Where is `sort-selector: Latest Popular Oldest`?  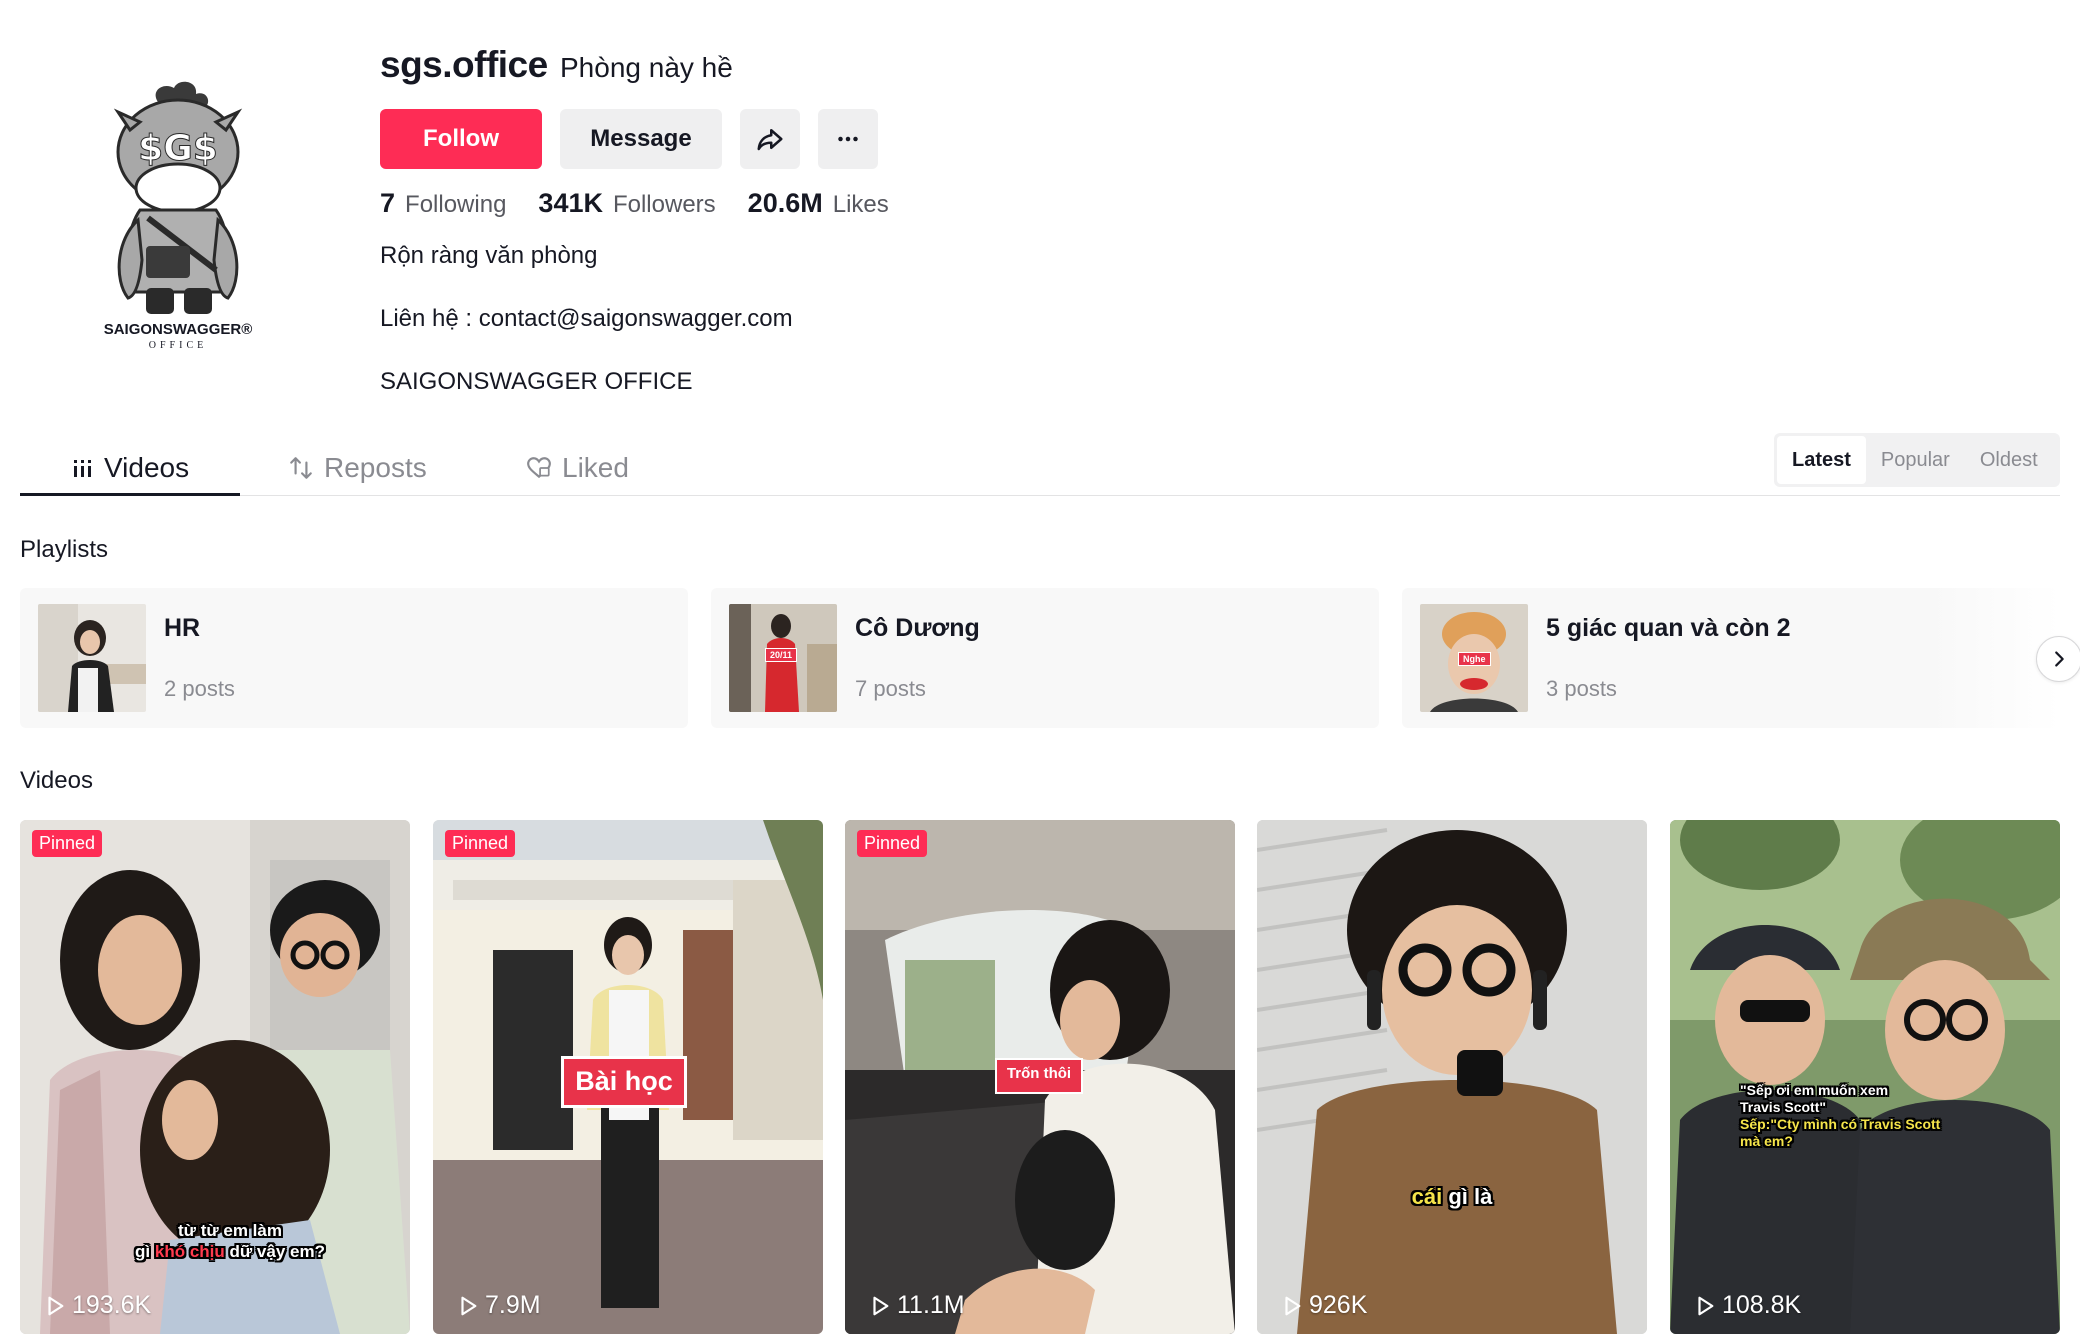 sort-selector: Latest Popular Oldest is located at coordinates (1917, 460).